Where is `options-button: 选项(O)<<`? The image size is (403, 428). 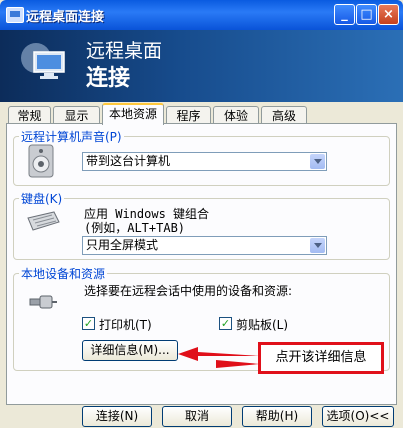 options-button: 选项(O)<< is located at coordinates (358, 416).